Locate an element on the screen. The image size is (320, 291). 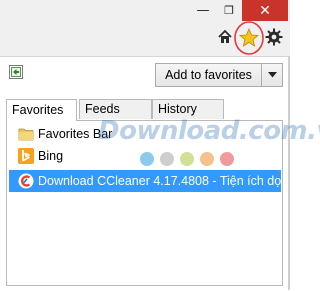
tab-history: History is located at coordinates (188, 109).